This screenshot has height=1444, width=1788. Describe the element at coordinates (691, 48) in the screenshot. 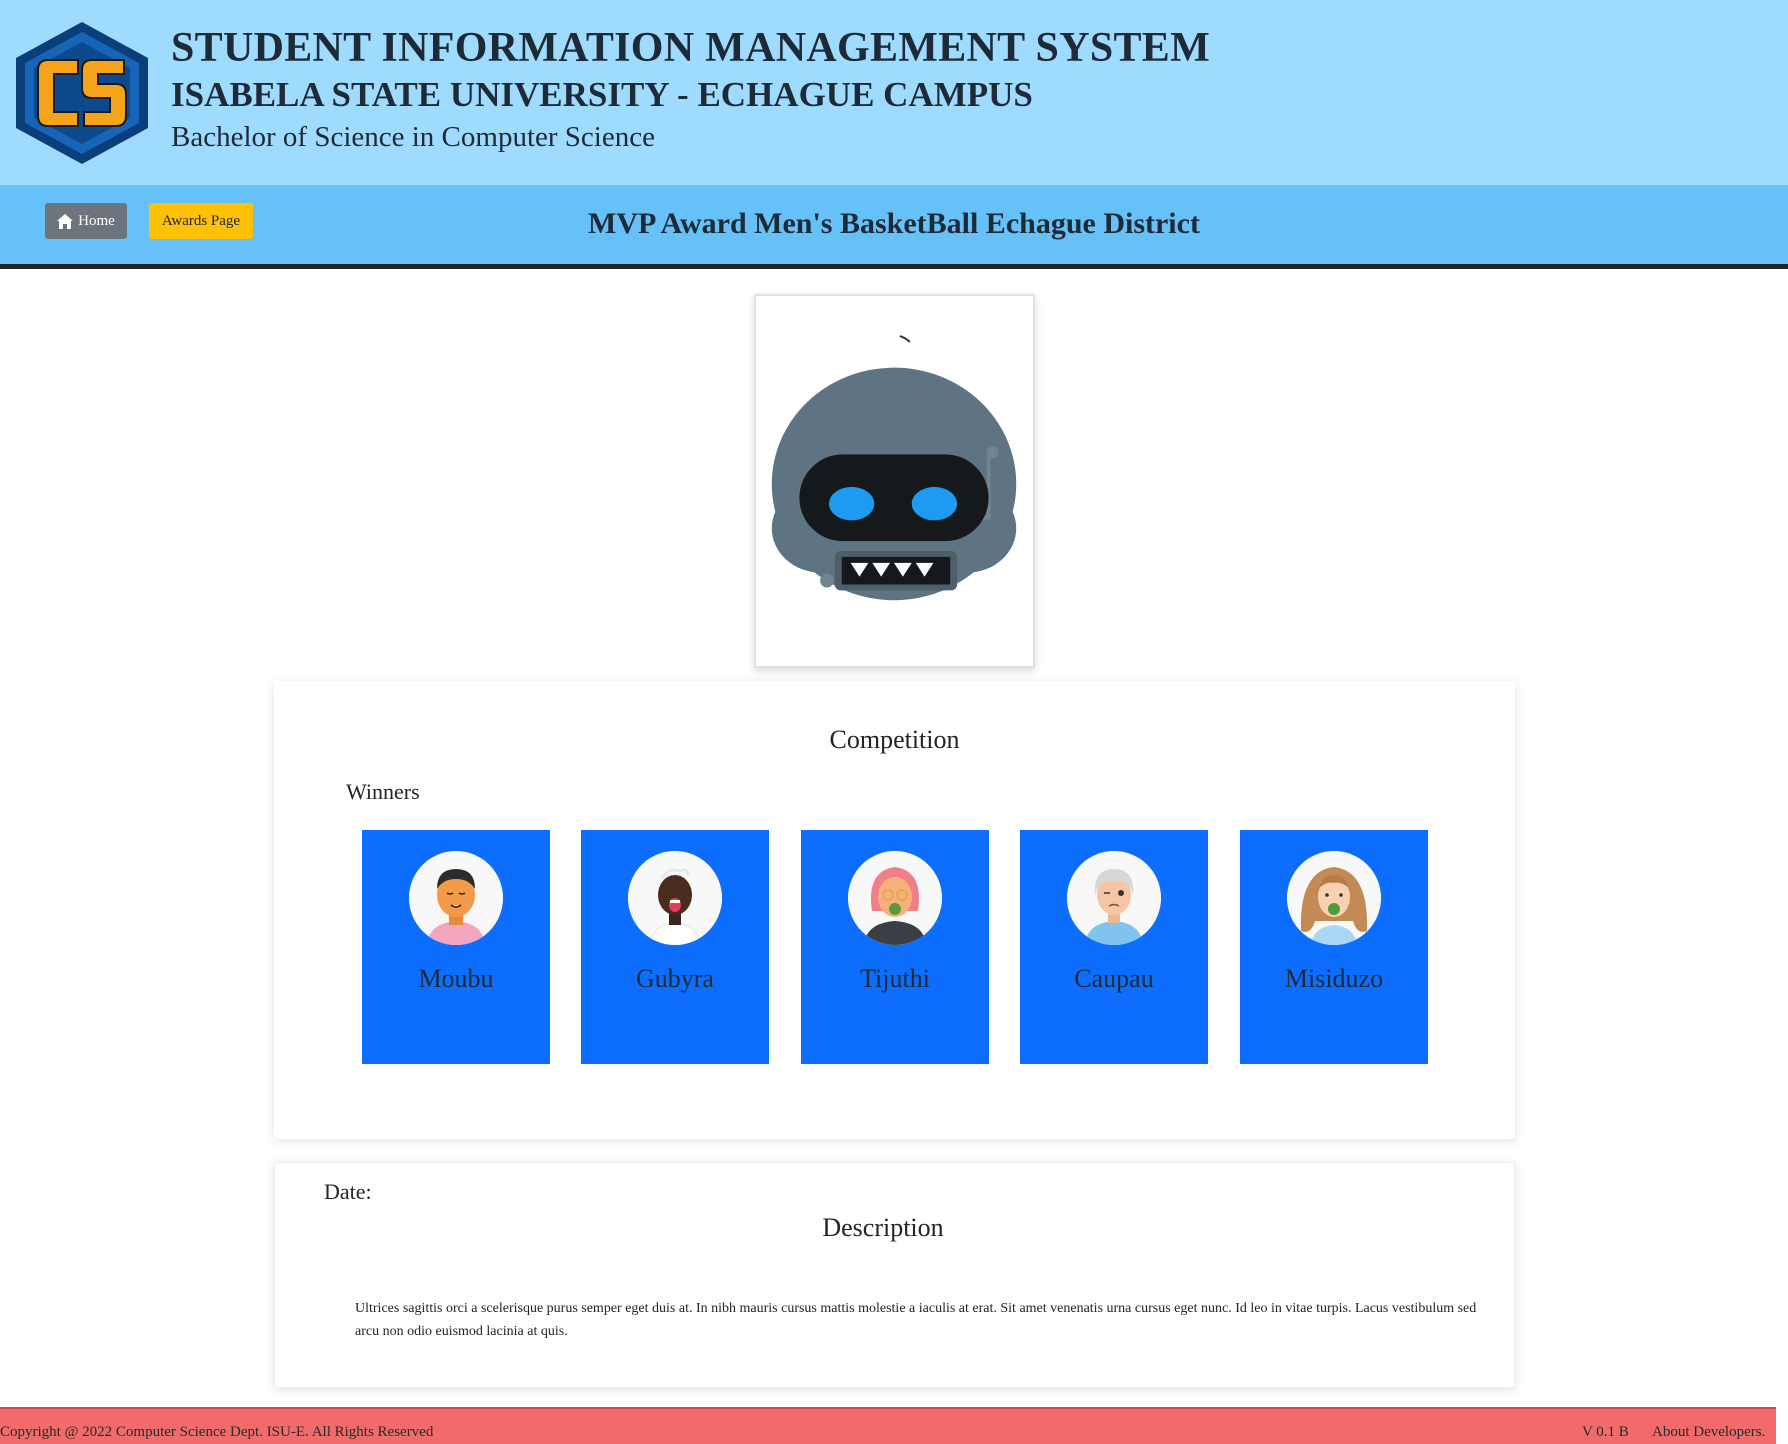

I see `system-title: STUDENT INFORMATION MANAGEMENT SYSTEM` at that location.